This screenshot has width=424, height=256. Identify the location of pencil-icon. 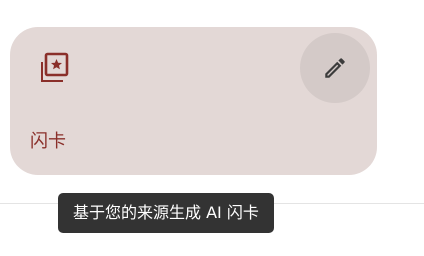
(335, 68).